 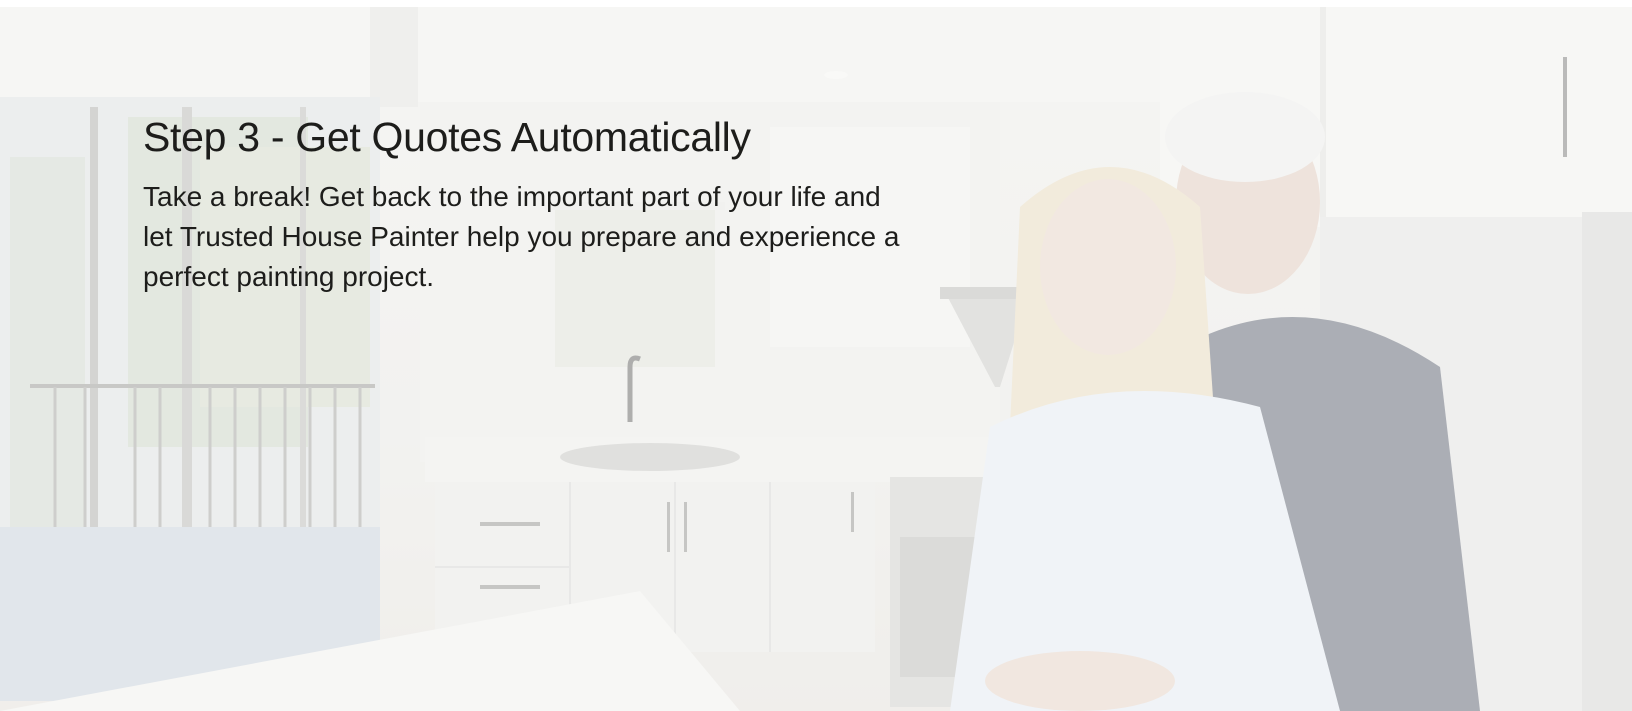 I want to click on hero-title: Step 3 - Get Quotes Automatically, so click(x=447, y=137).